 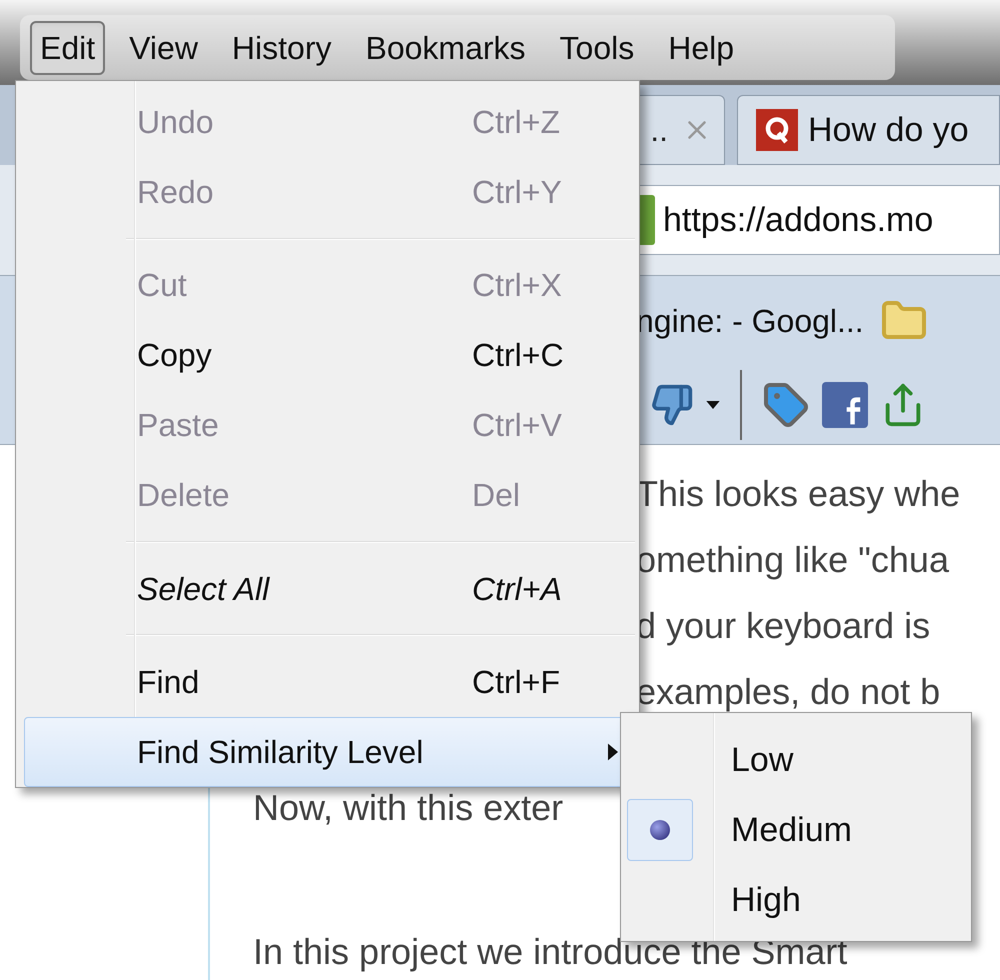 I want to click on body-text: This looks easy whe, so click(x=798, y=494).